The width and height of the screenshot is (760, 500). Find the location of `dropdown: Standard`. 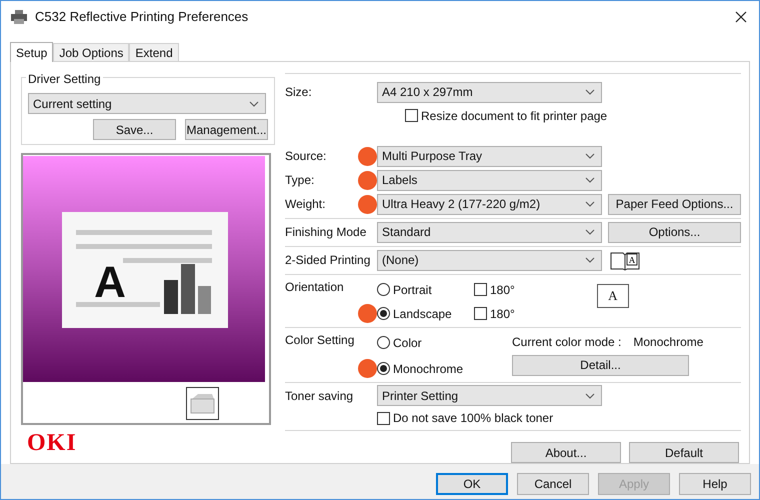

dropdown: Standard is located at coordinates (489, 232).